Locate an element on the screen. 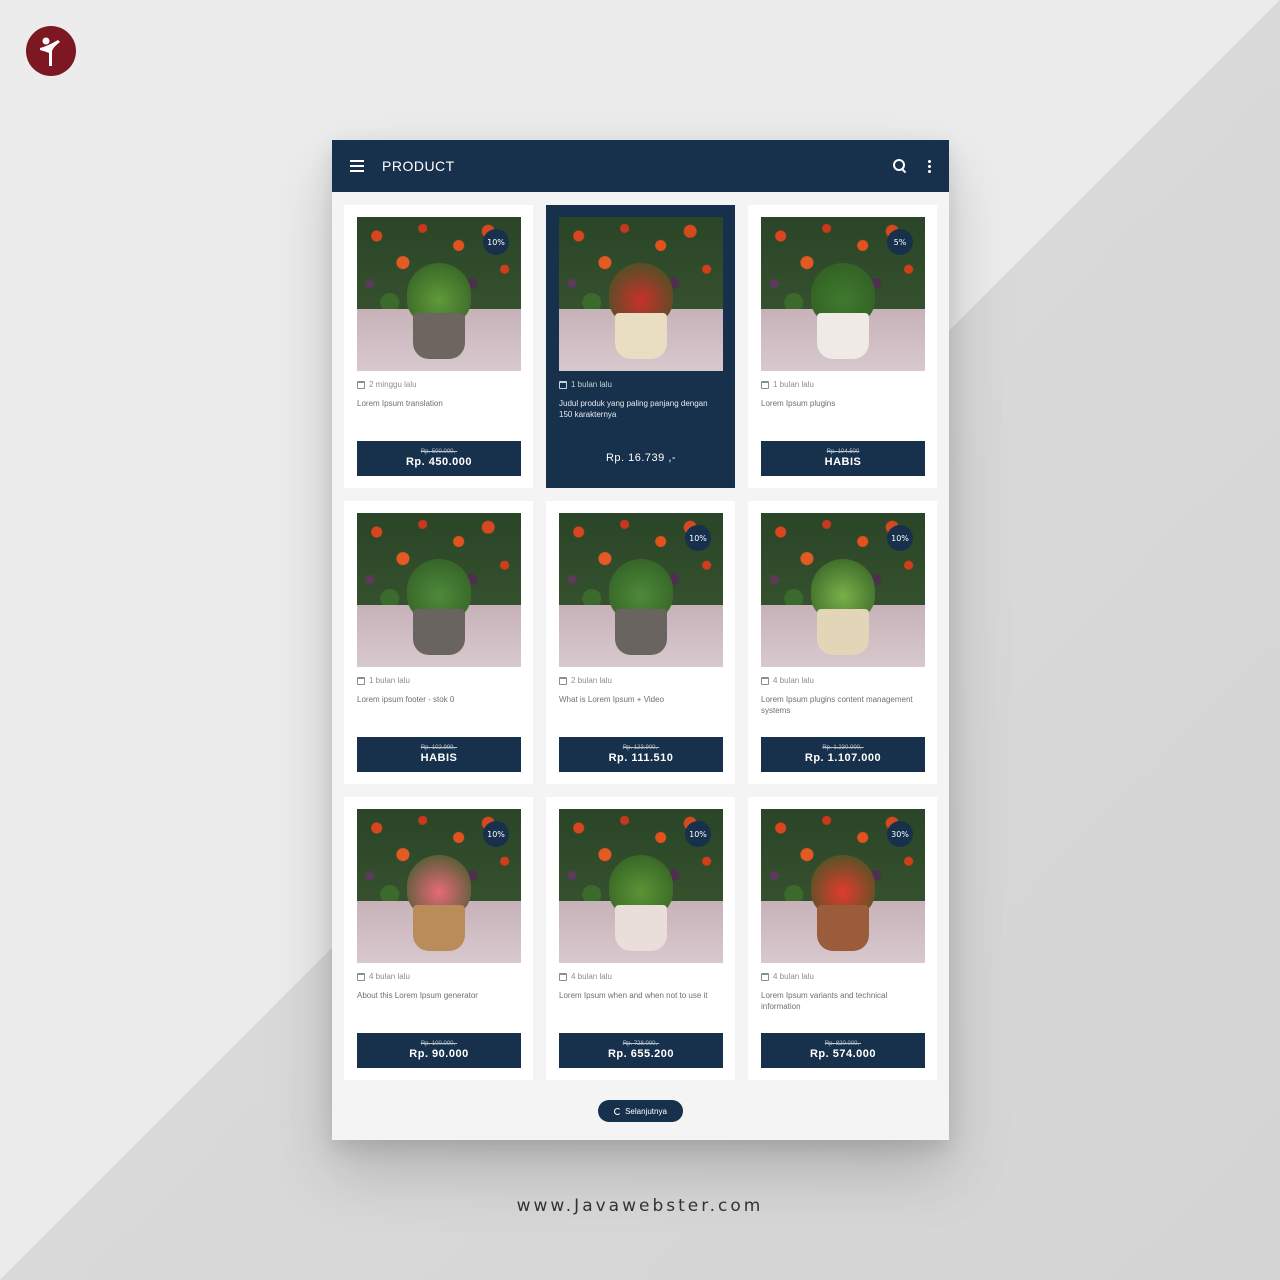 Image resolution: width=1280 pixels, height=1280 pixels. old-price: Rp. 104.500 is located at coordinates (843, 451).